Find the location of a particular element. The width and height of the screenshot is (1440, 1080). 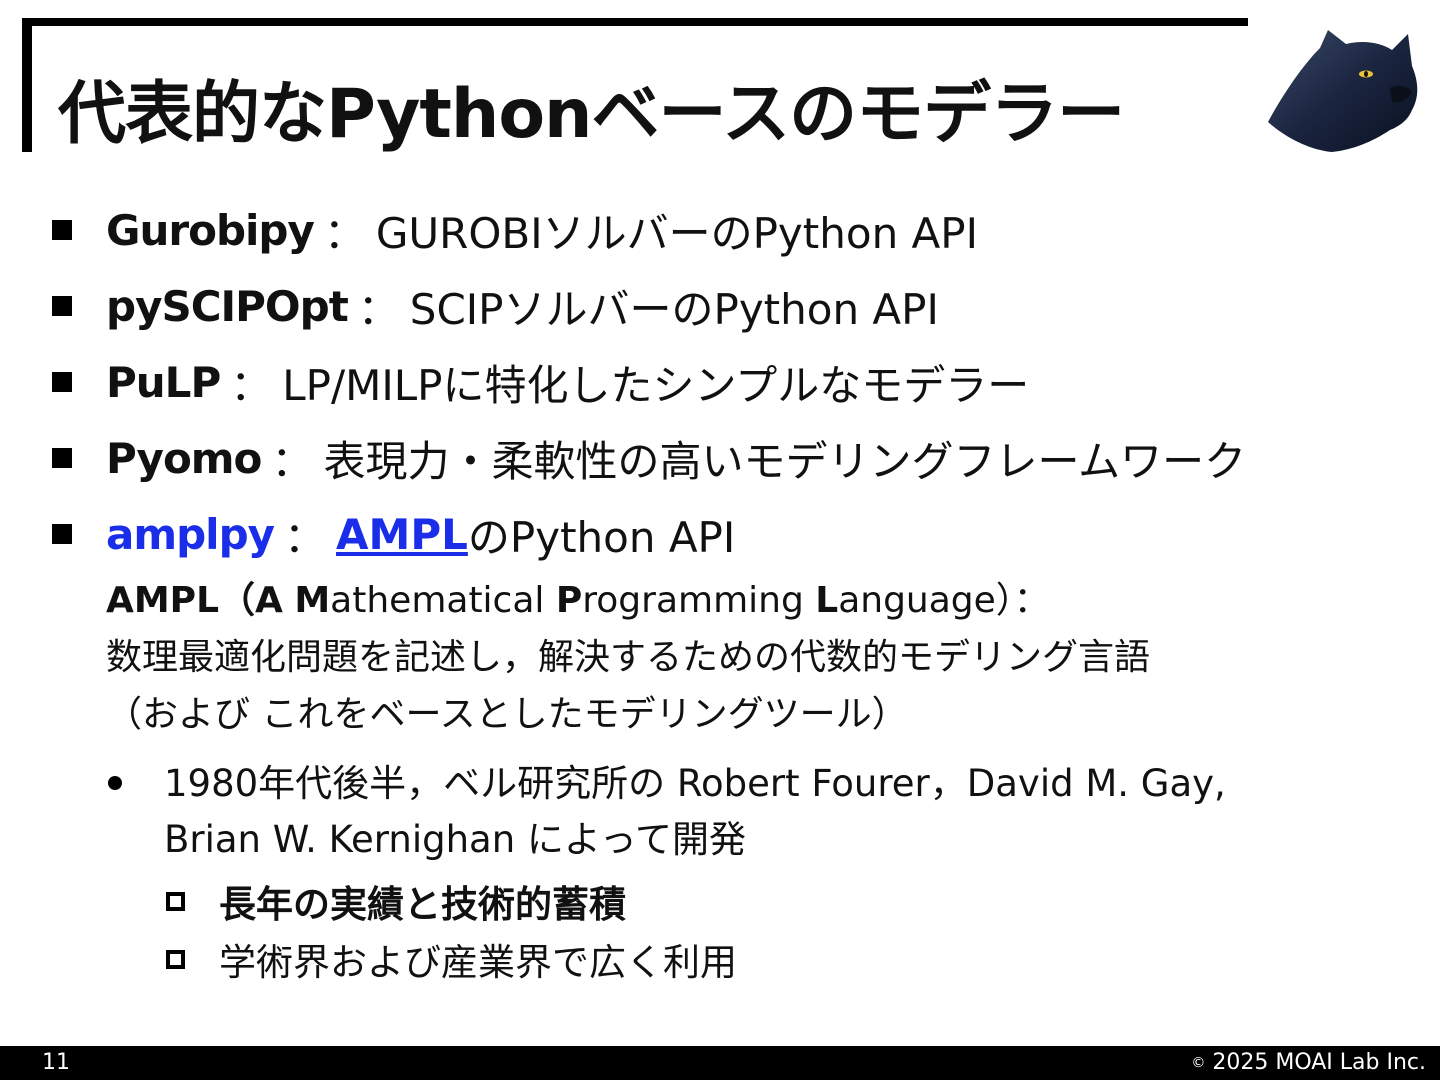

list-item-pulp: PuLP ： LP/MILPに特化したシンプルなモデラー is located at coordinates (732, 382).